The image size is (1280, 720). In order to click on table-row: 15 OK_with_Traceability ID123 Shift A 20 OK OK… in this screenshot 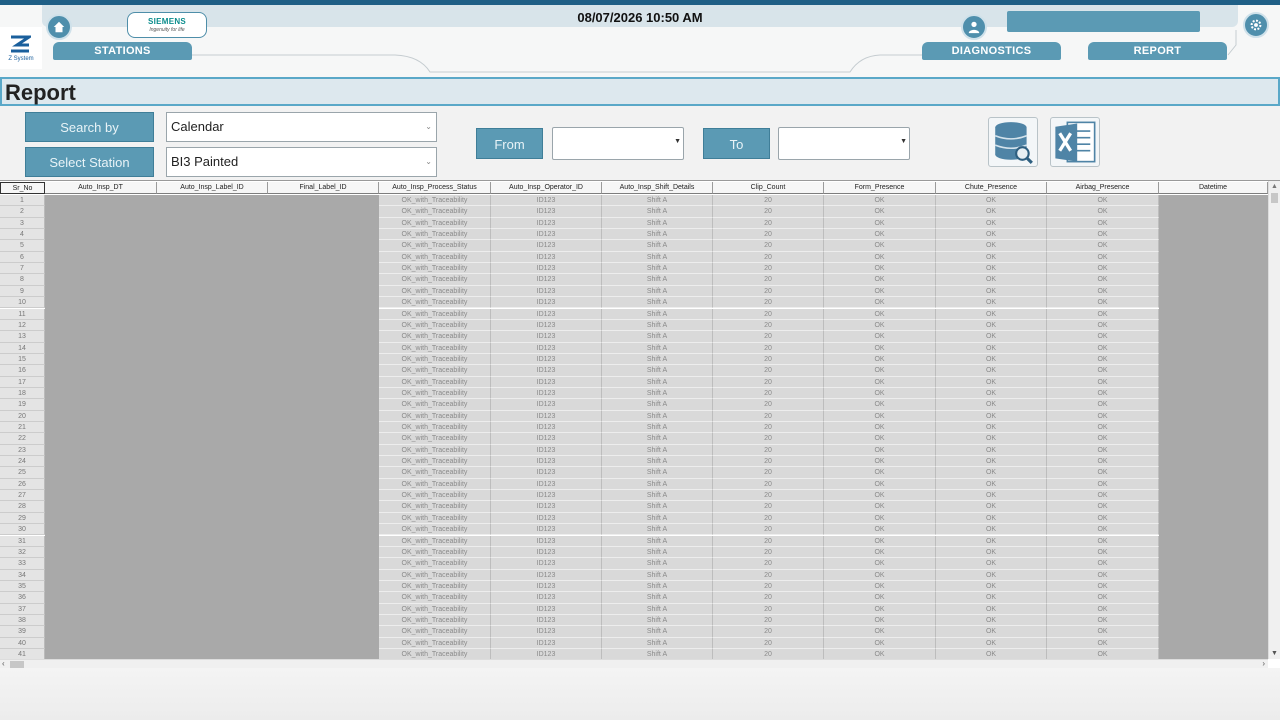, I will do `click(634, 359)`.